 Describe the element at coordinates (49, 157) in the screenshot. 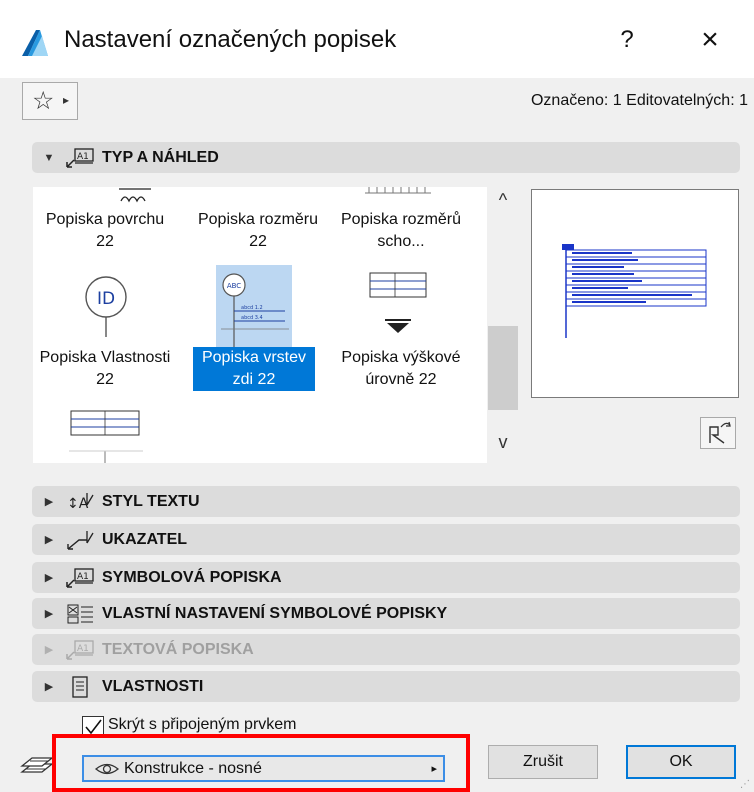

I see `expanded-arrow-icon: ▼` at that location.